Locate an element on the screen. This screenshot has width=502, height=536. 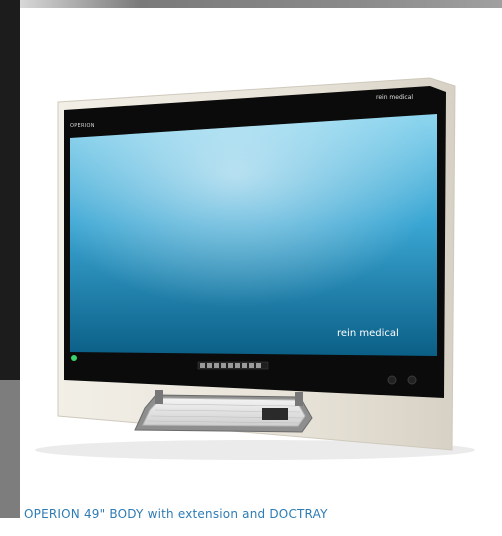
tray-hinge-right is located at coordinates (299, 399).